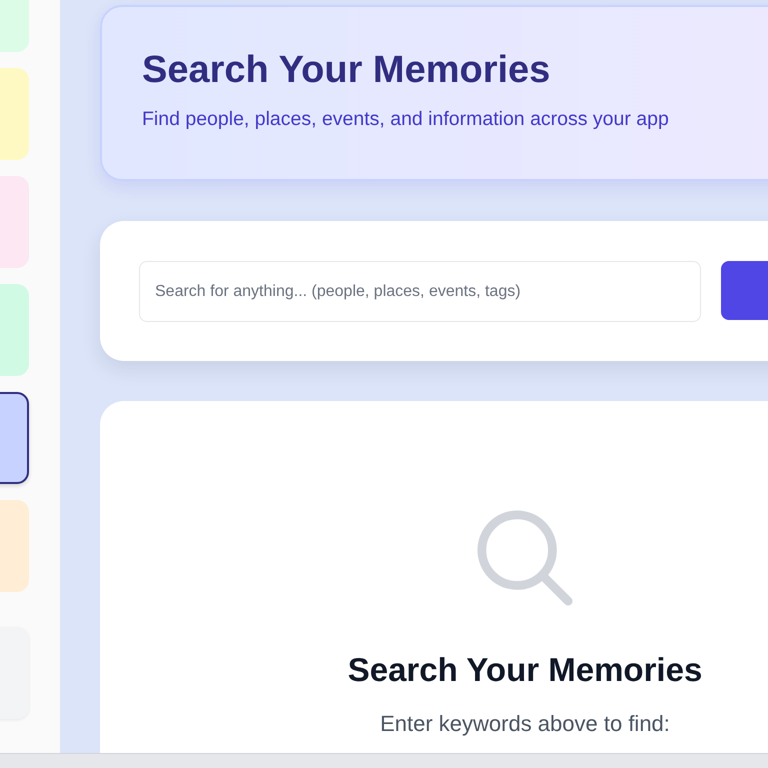 This screenshot has width=768, height=768. I want to click on search-field: Search for anything... (people, places, events, tags), so click(420, 291).